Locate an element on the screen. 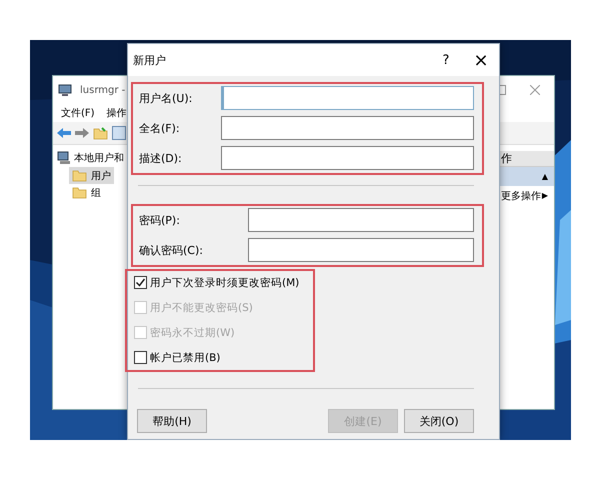 The width and height of the screenshot is (600, 480). menu-item: 文件(F) is located at coordinates (78, 113).